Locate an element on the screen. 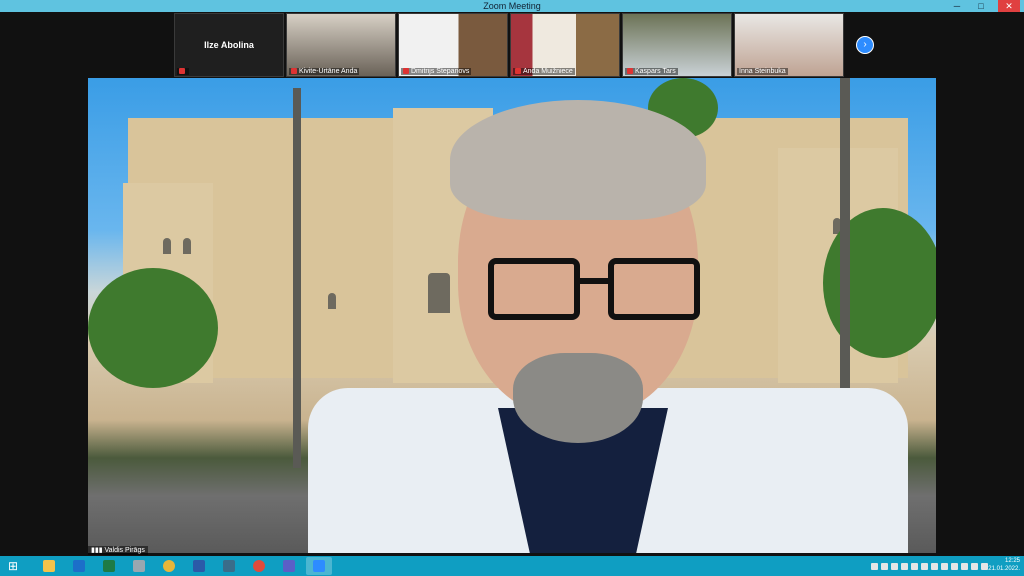 This screenshot has height=576, width=1024. participant-label: Kaspars Tars is located at coordinates (651, 71).